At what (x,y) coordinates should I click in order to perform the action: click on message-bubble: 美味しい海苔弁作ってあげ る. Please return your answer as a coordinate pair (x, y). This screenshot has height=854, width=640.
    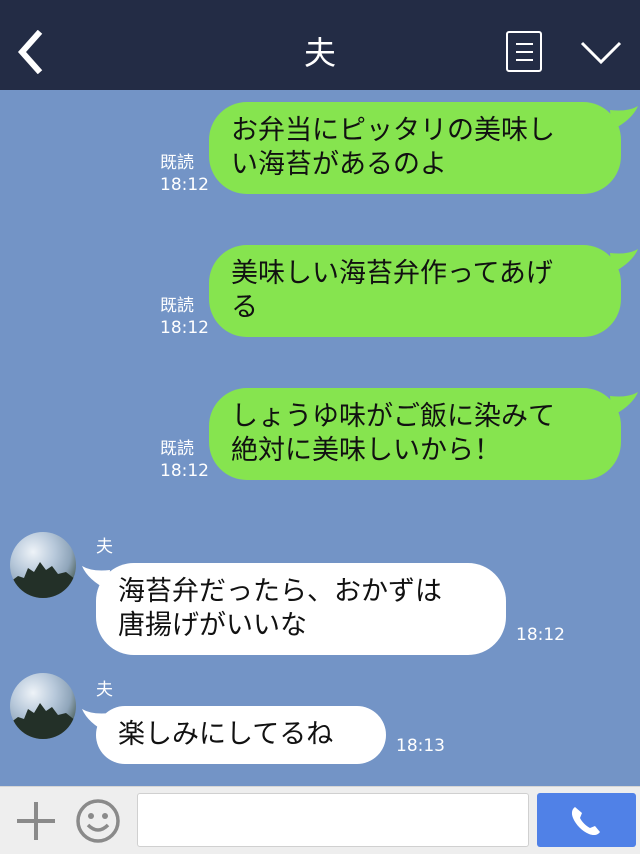
    Looking at the image, I should click on (415, 291).